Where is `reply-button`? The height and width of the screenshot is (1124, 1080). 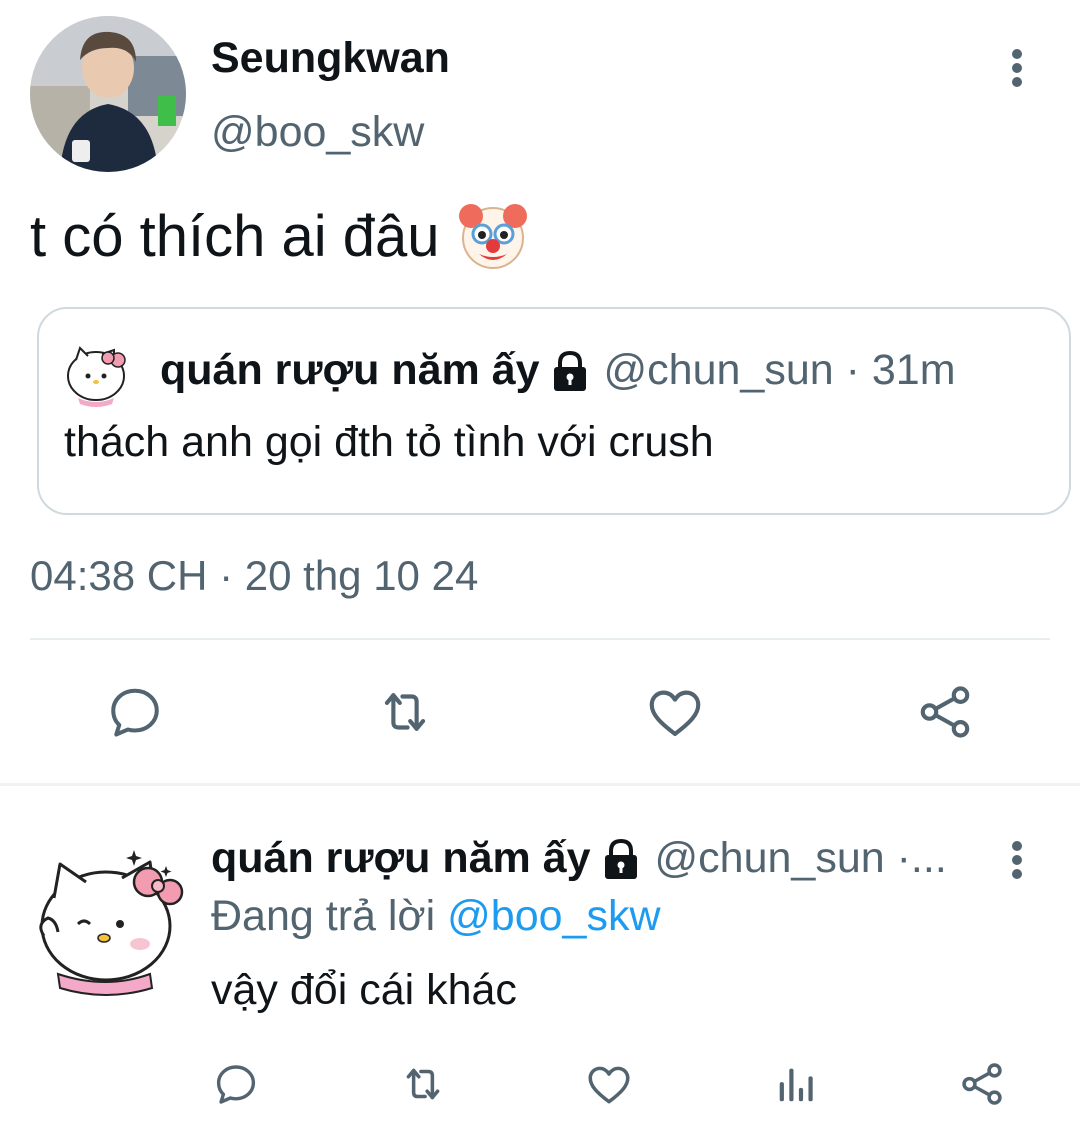
reply-button is located at coordinates (135, 712).